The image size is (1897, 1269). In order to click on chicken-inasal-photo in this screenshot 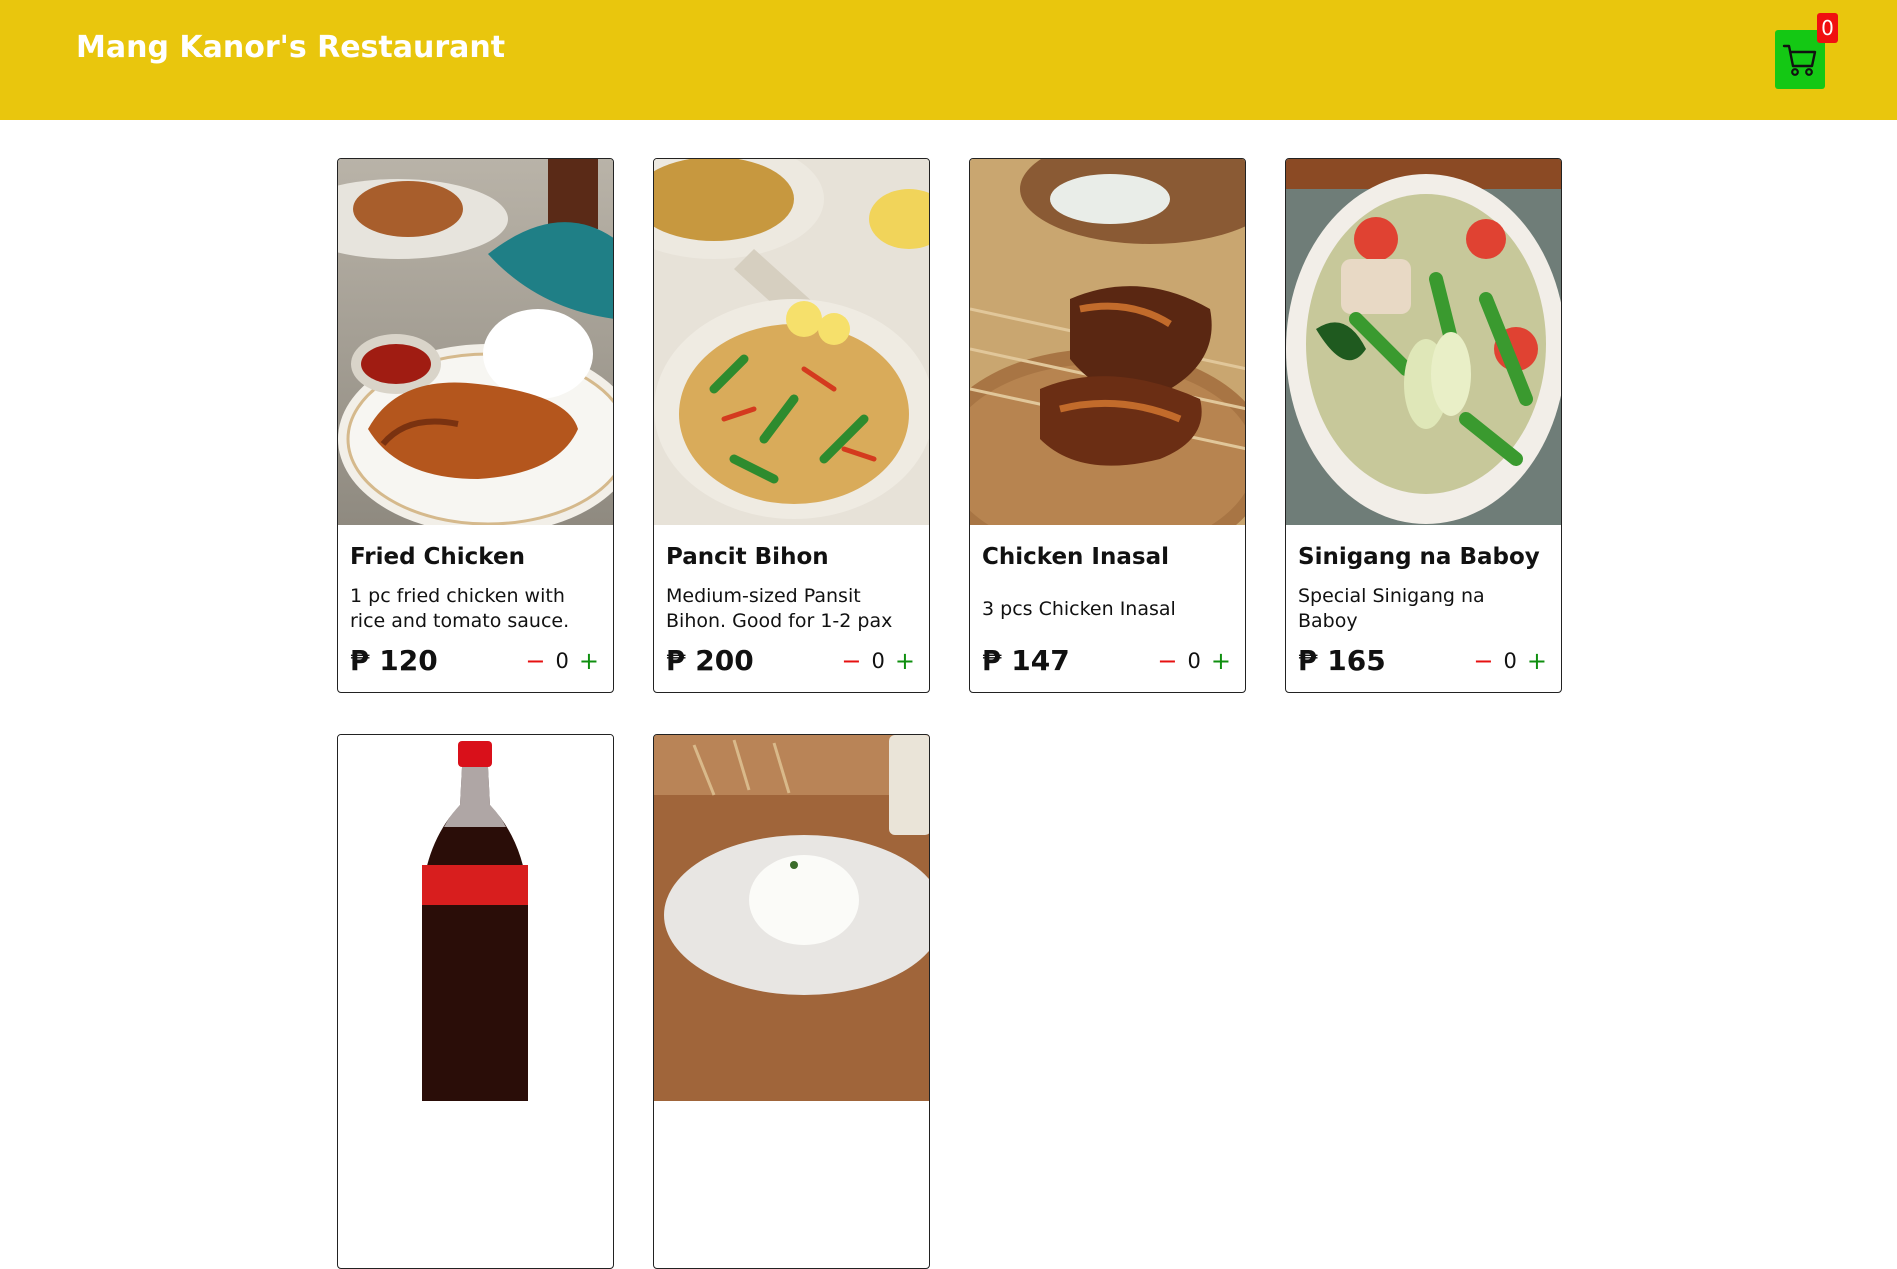, I will do `click(1107, 342)`.